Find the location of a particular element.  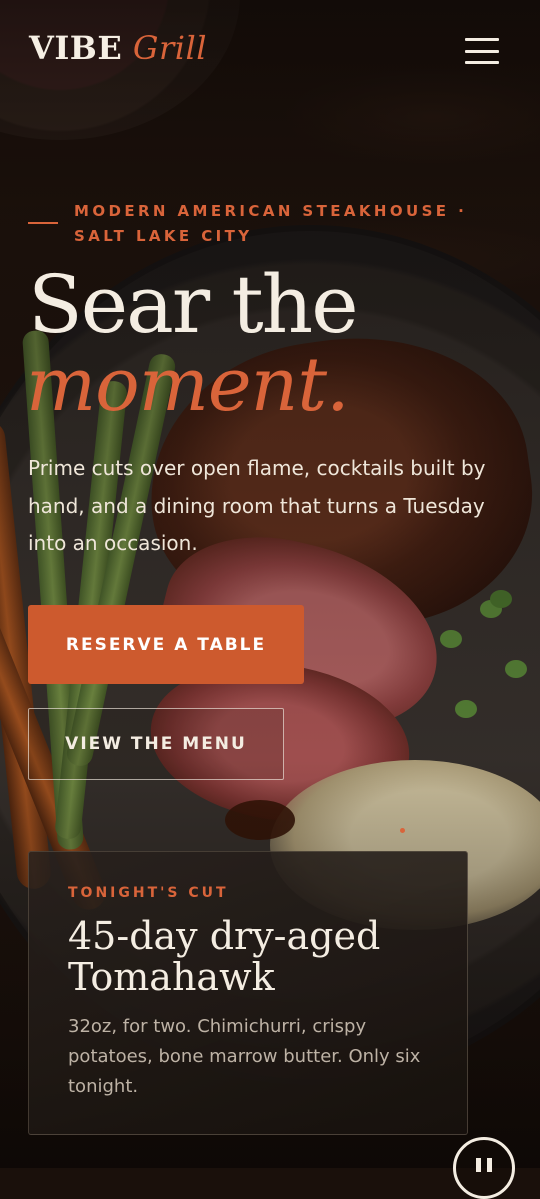

site-logo: VIBE Grill is located at coordinates (118, 48).